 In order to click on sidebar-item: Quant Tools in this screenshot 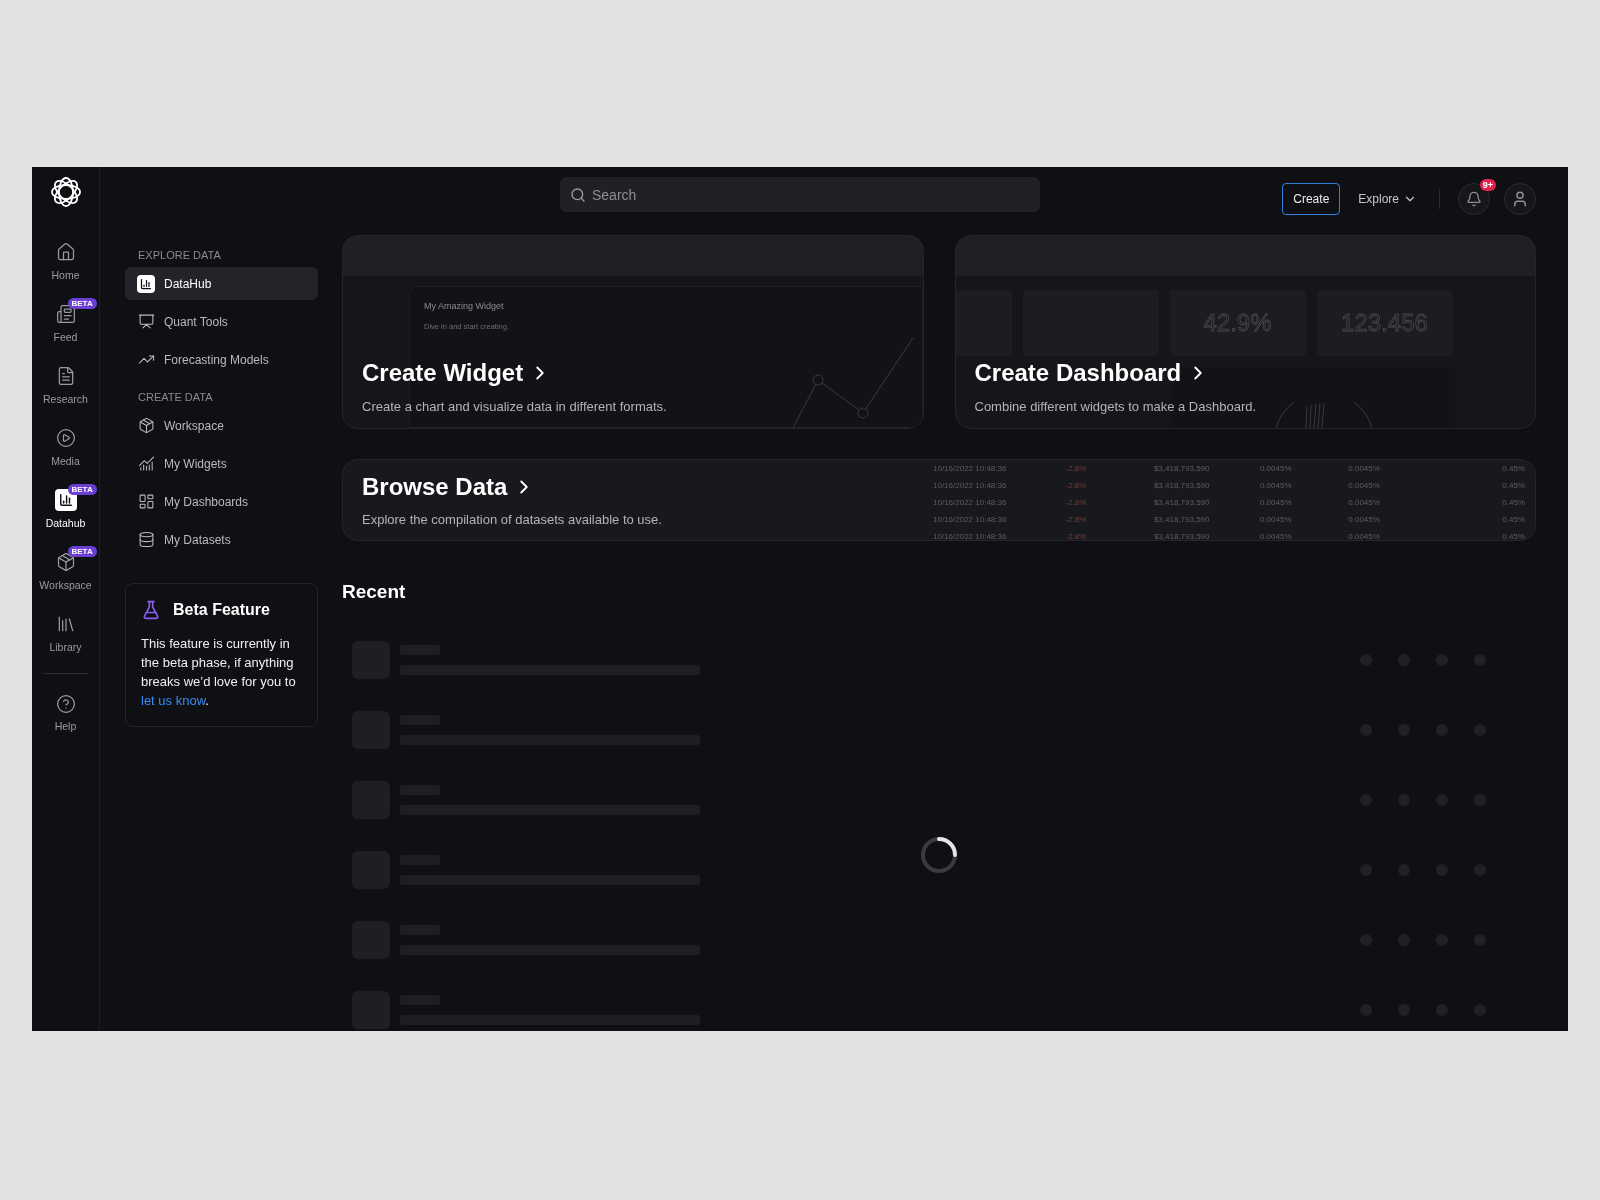, I will do `click(221, 321)`.